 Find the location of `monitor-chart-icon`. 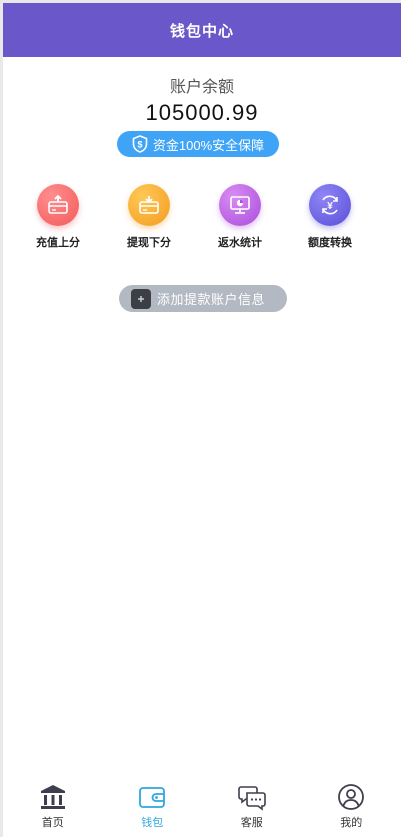

monitor-chart-icon is located at coordinates (240, 205).